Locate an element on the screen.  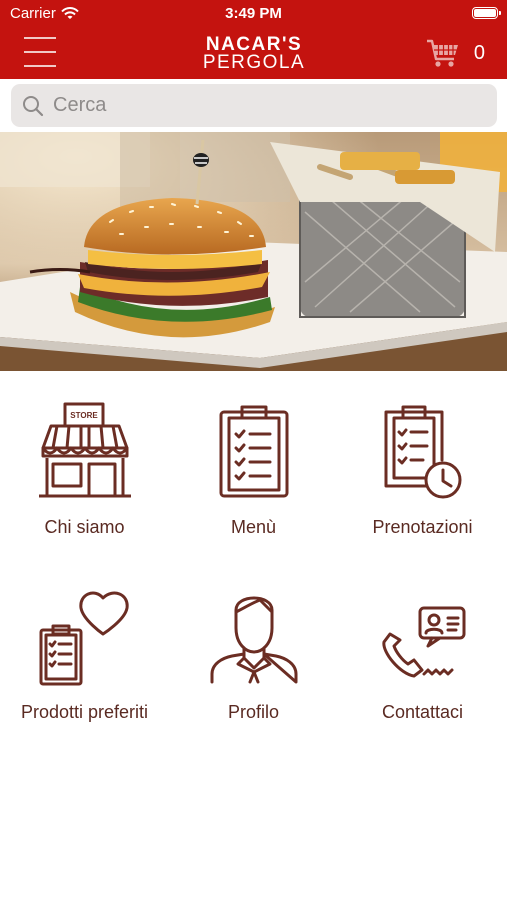
status-time: 3:49 PM is located at coordinates (253, 13).